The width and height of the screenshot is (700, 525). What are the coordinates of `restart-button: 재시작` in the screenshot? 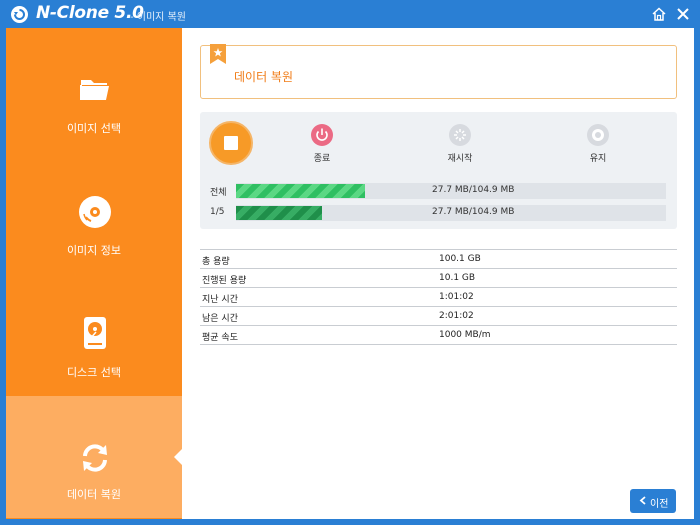 It's located at (460, 144).